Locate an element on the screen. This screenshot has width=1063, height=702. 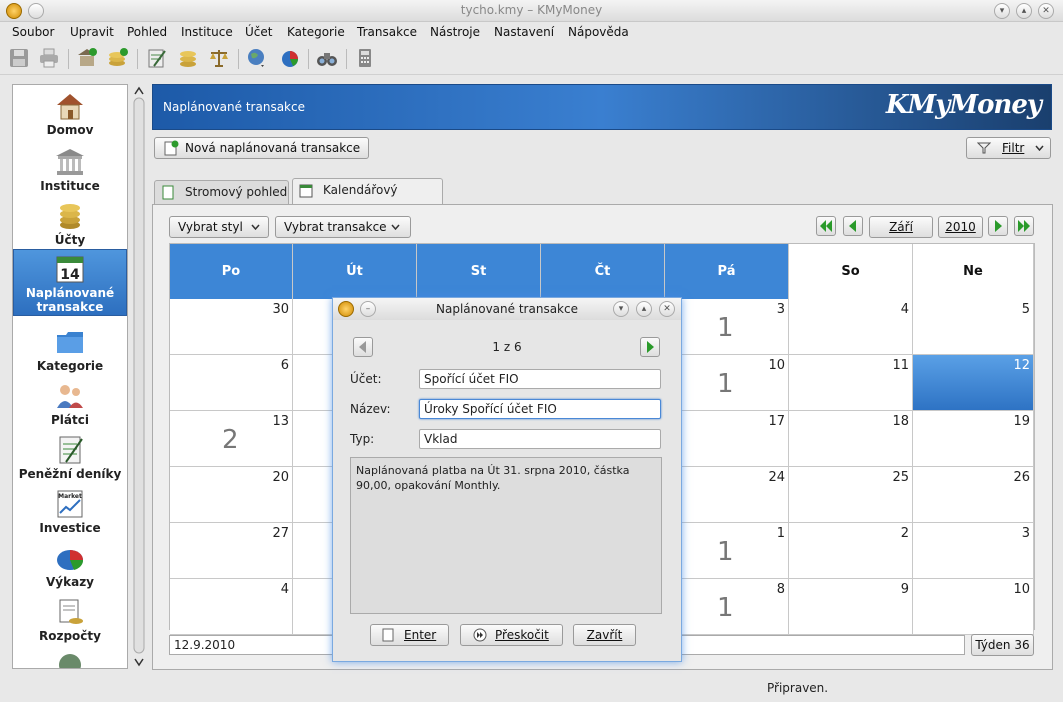
day-number: 10 is located at coordinates (776, 365).